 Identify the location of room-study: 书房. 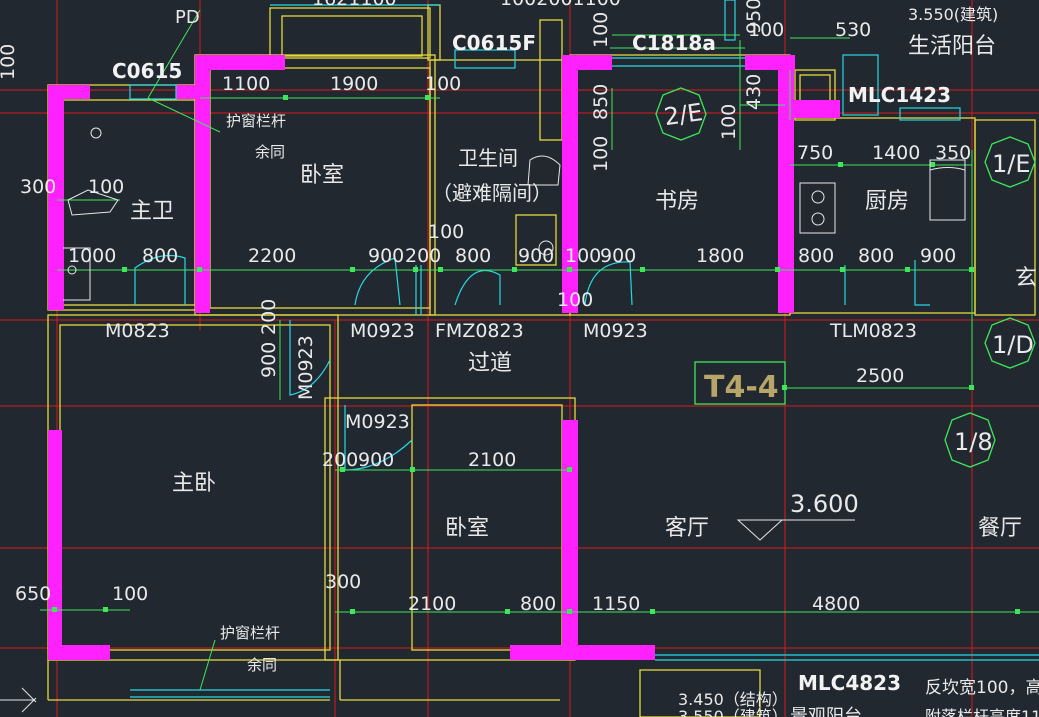
(677, 201).